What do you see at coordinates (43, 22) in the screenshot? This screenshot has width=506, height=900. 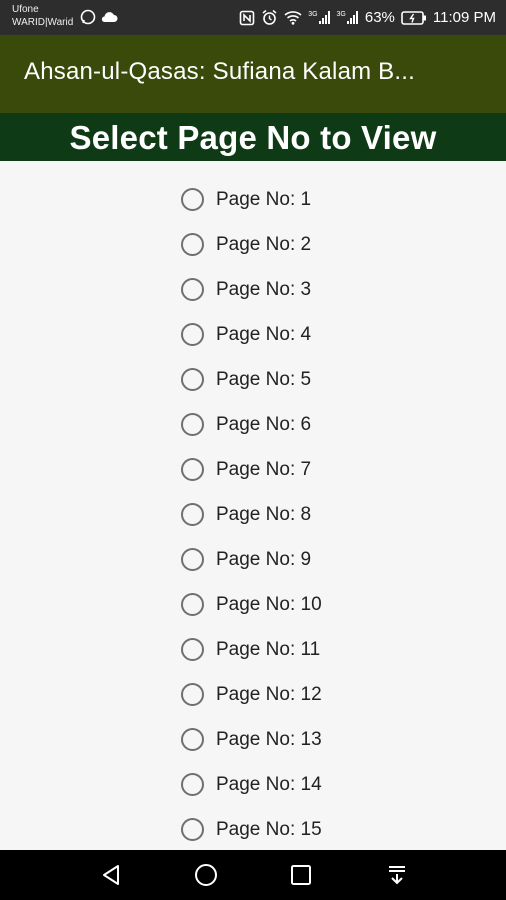 I see `carrier-line-2: WARID|Warid` at bounding box center [43, 22].